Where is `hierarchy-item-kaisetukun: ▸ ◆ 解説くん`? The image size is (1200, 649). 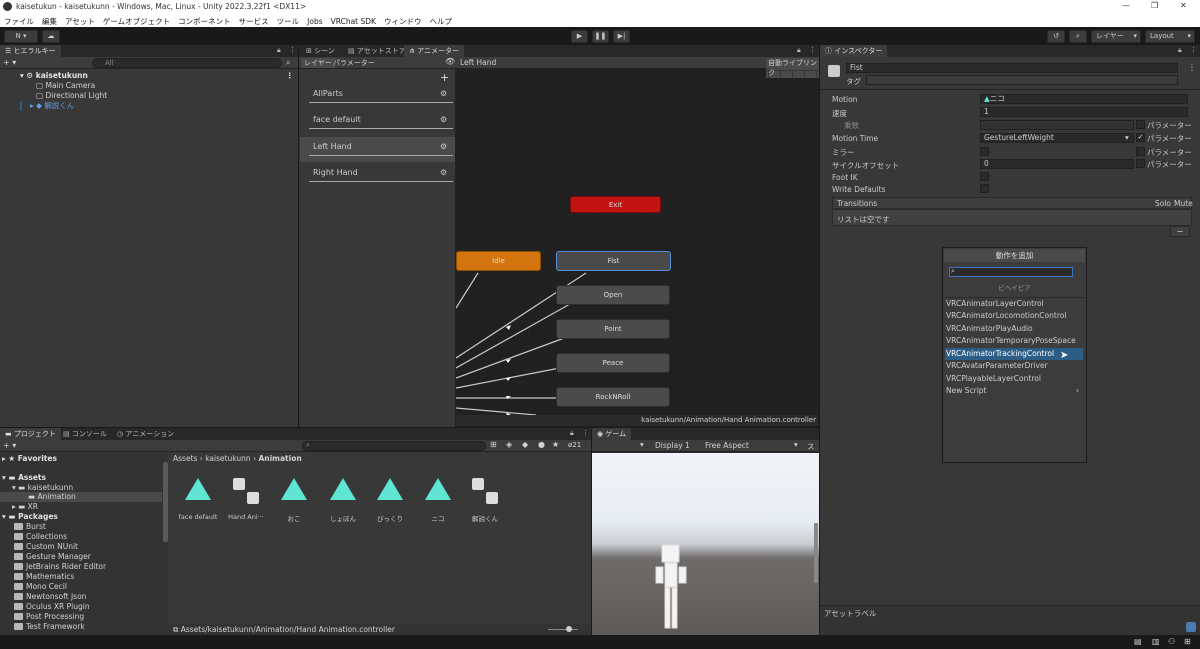
hierarchy-item-kaisetukun: ▸ ◆ 解説くん is located at coordinates (52, 106).